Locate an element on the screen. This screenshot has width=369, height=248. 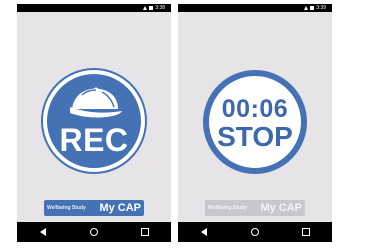
status-bar: 3:38 is located at coordinates (94, 8).